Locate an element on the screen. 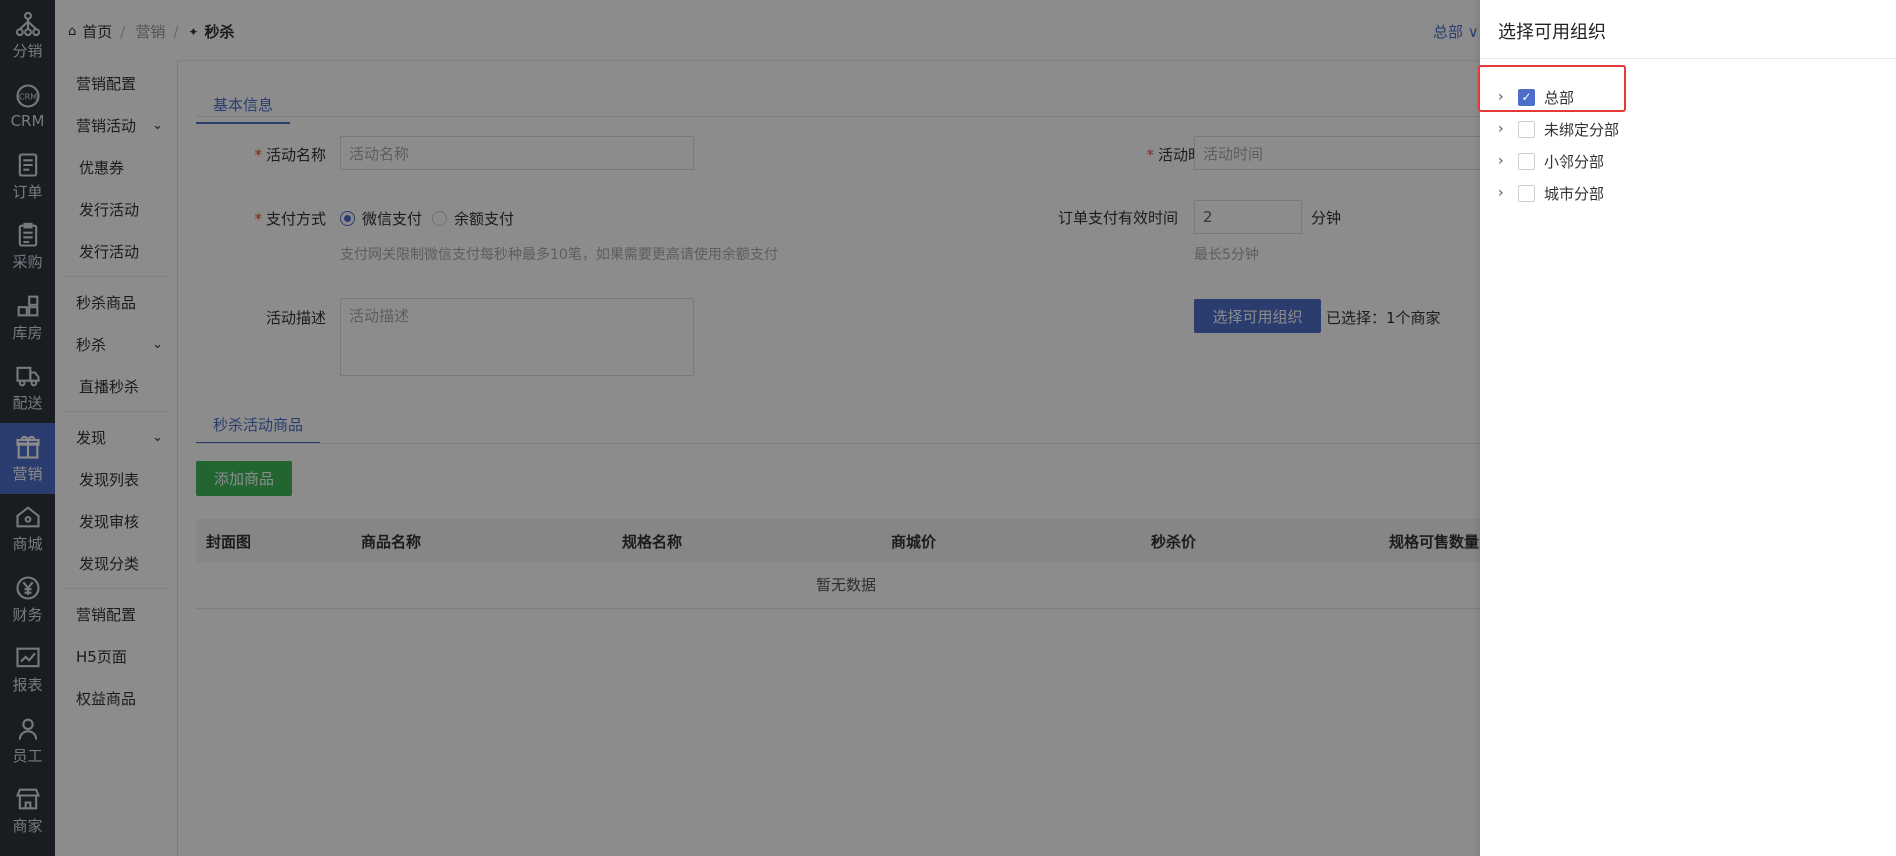 The image size is (1896, 856). tree-node-label: 小邻分部 is located at coordinates (1574, 161).